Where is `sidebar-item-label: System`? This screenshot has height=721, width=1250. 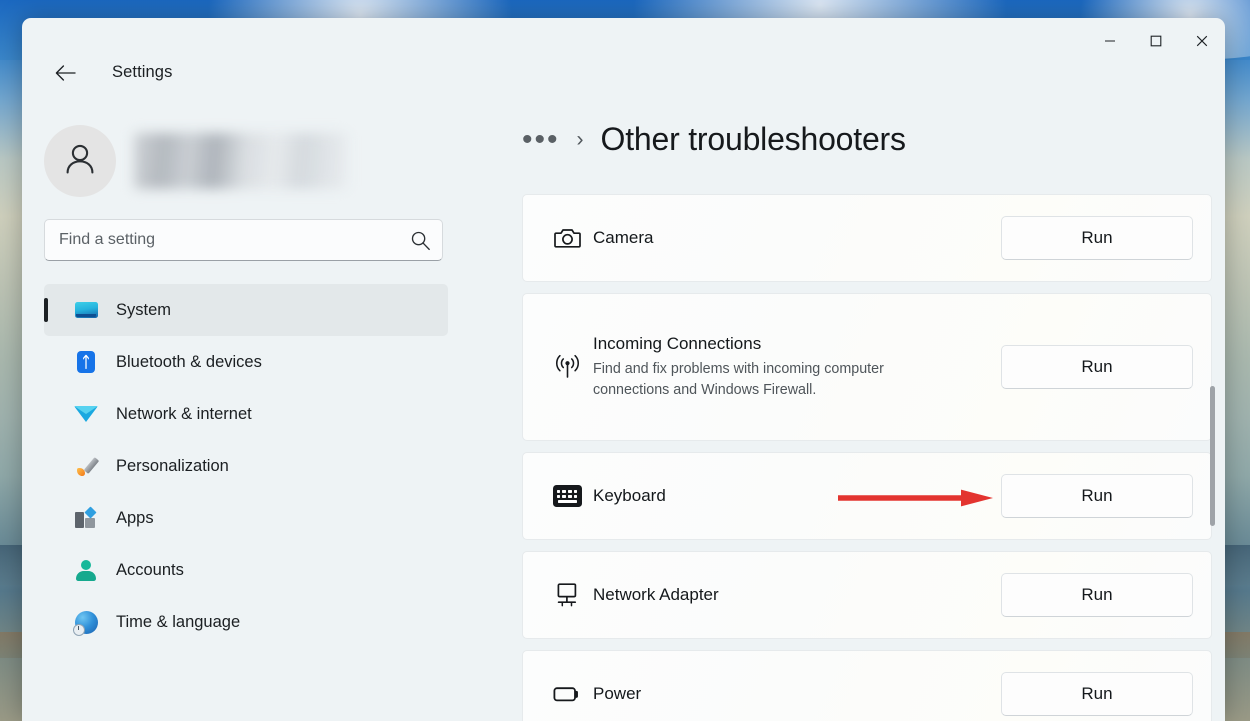 sidebar-item-label: System is located at coordinates (144, 309).